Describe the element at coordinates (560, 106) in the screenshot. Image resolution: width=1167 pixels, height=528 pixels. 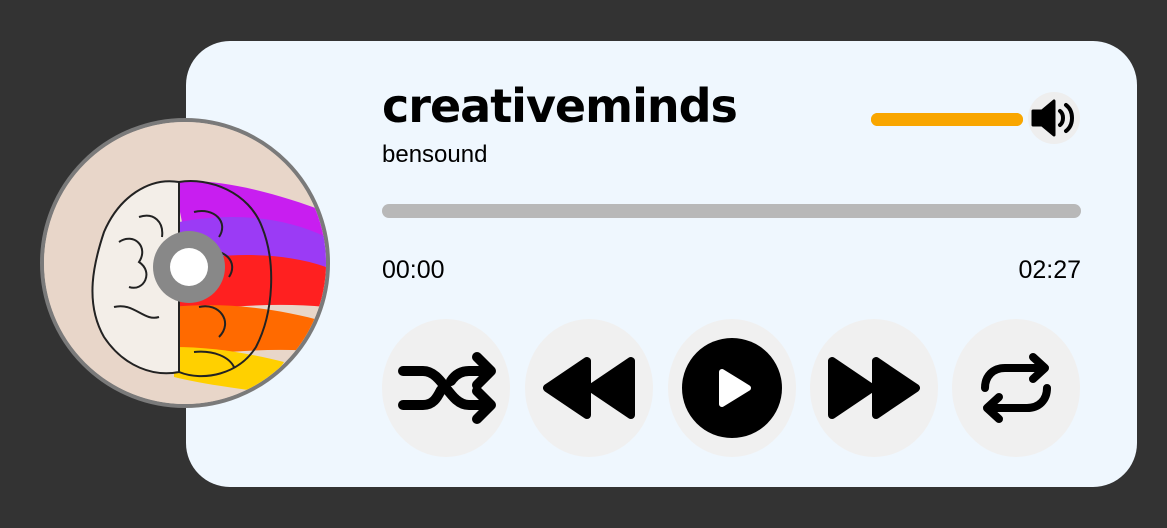
I see `track-title: creativeminds` at that location.